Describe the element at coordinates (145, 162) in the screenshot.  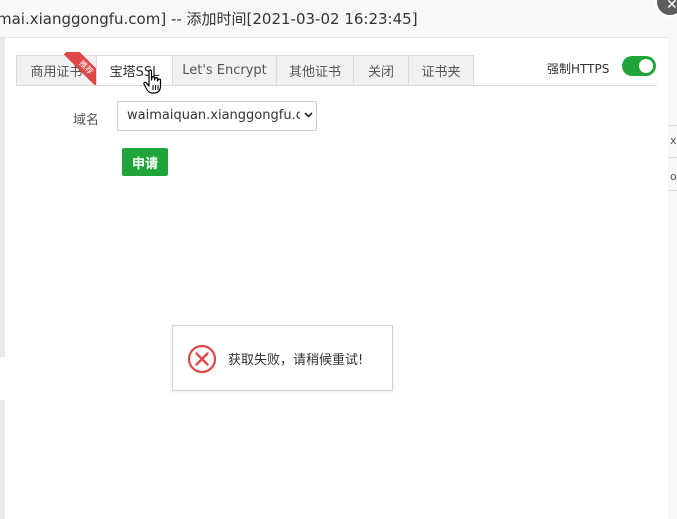
I see `apply-button: 申请` at that location.